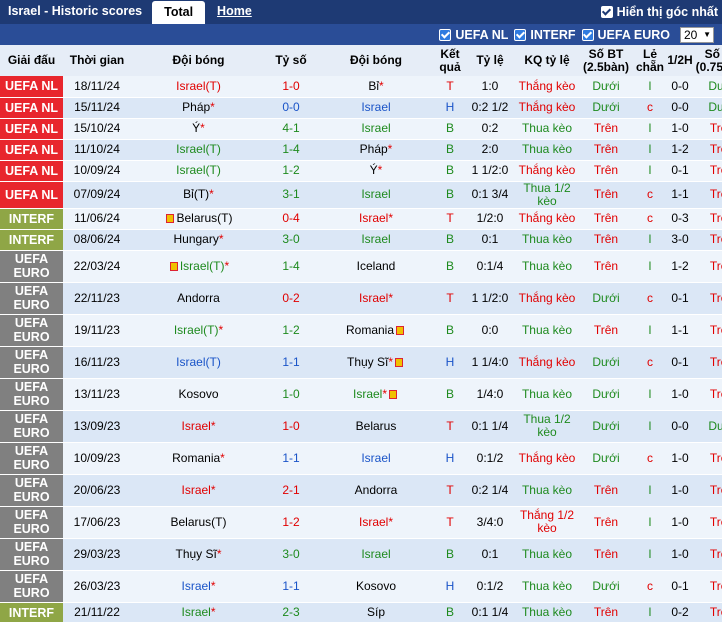 The image size is (722, 622). What do you see at coordinates (376, 586) in the screenshot?
I see `away-team: Kosovo` at bounding box center [376, 586].